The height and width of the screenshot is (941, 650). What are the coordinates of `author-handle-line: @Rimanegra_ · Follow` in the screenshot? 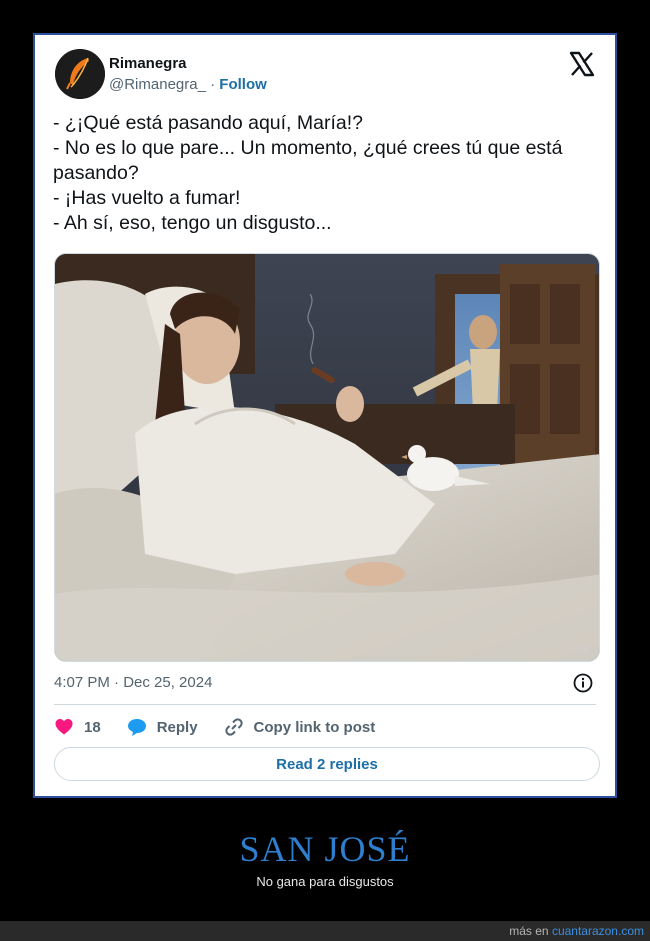 It's located at (188, 84).